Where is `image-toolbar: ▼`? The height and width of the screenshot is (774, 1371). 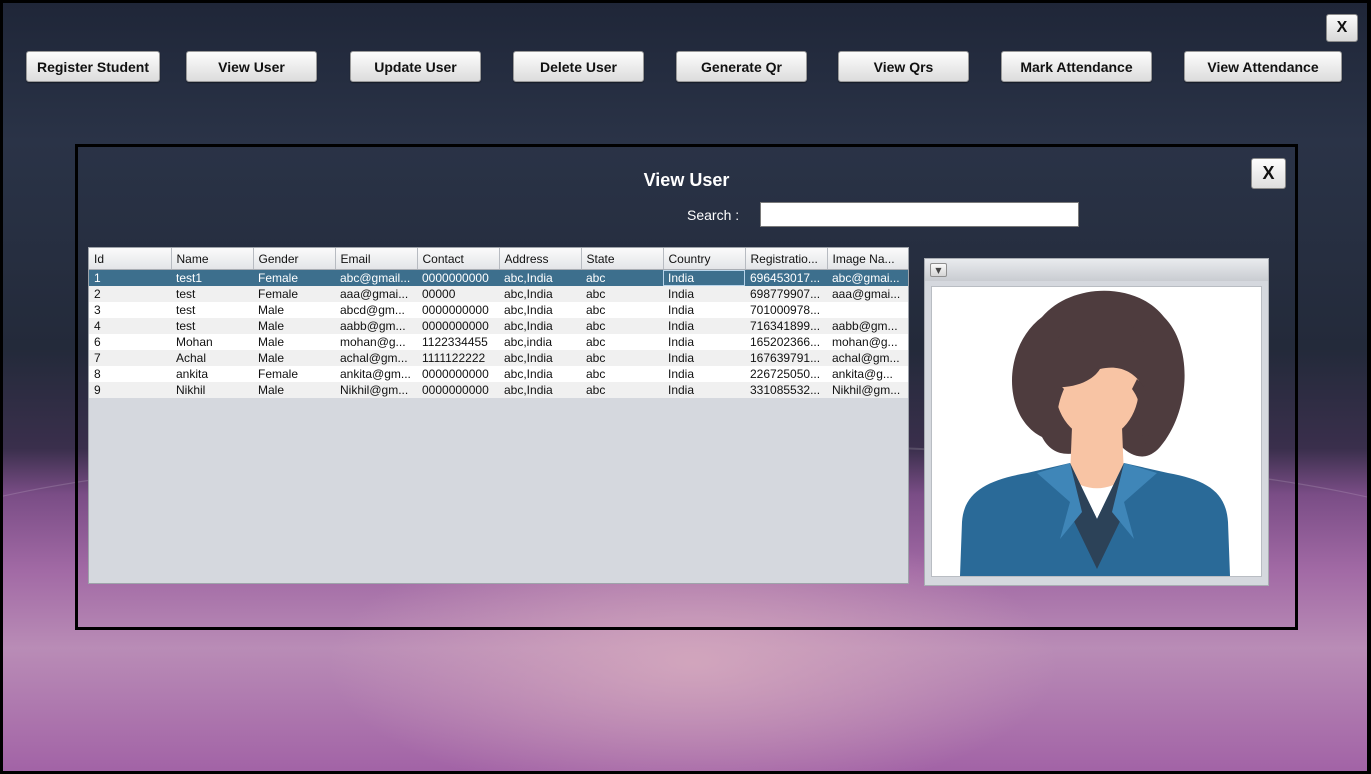
image-toolbar: ▼ is located at coordinates (1096, 270).